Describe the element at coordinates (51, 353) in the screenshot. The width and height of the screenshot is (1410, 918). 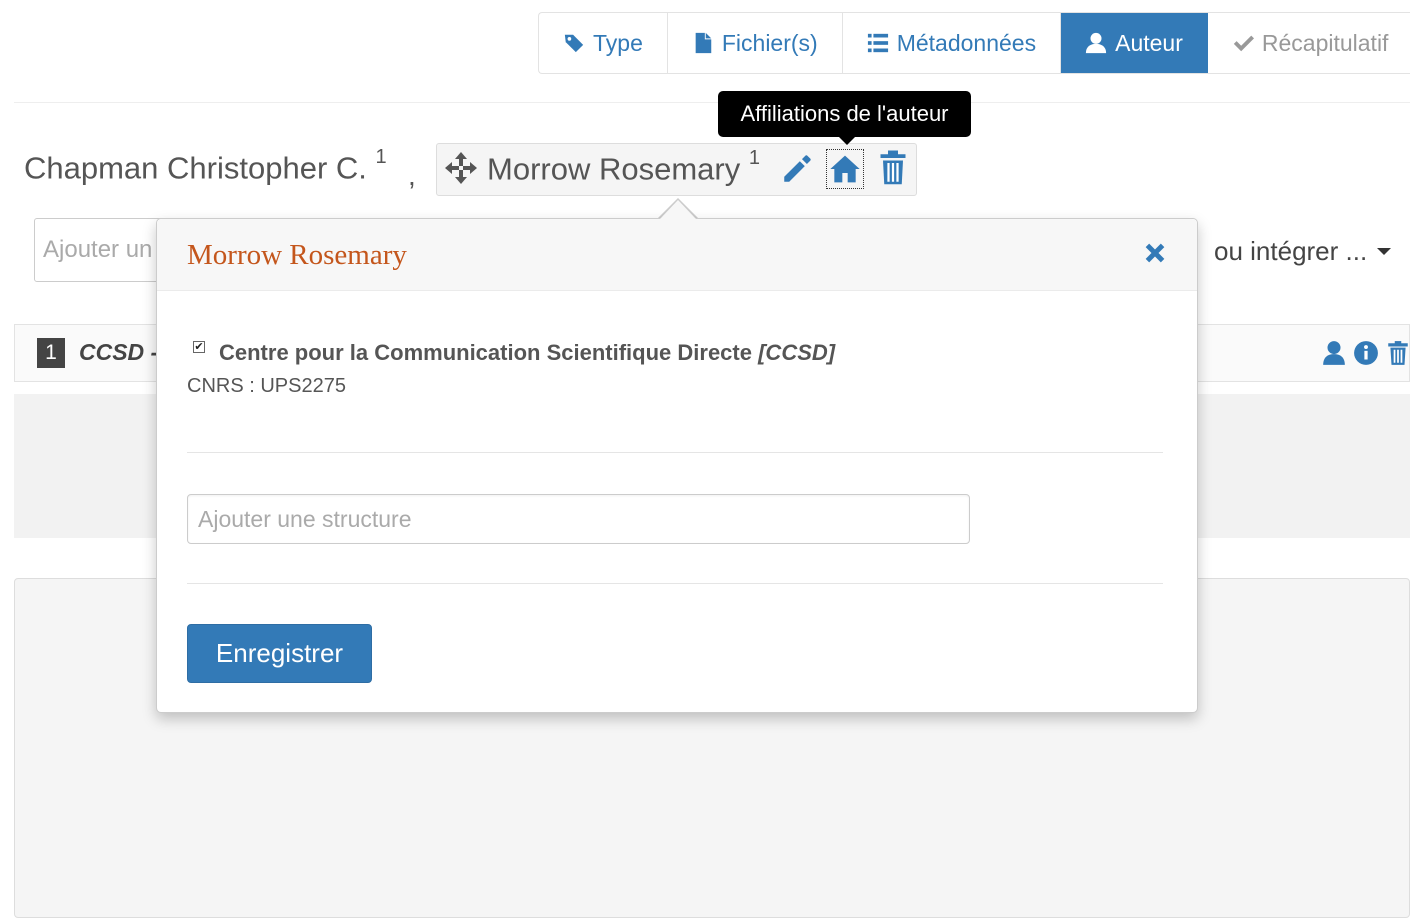
I see `structure-number-badge: 1` at that location.